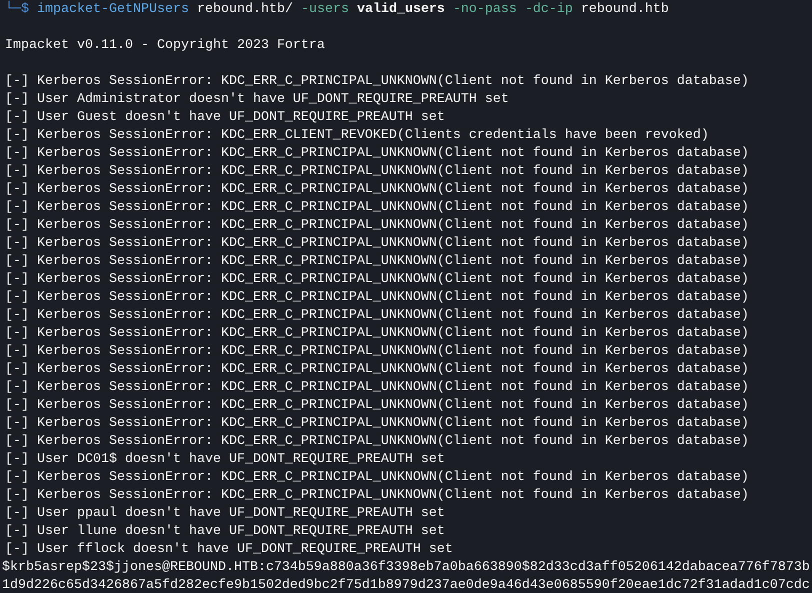  I want to click on hash-line: $krb5asrep$23$jjones@REBOUND.HTB:c734b59a880a36f3398eb7a0ba663890$82d33cd3aff05206142dabacea776f7873b, so click(406, 568).